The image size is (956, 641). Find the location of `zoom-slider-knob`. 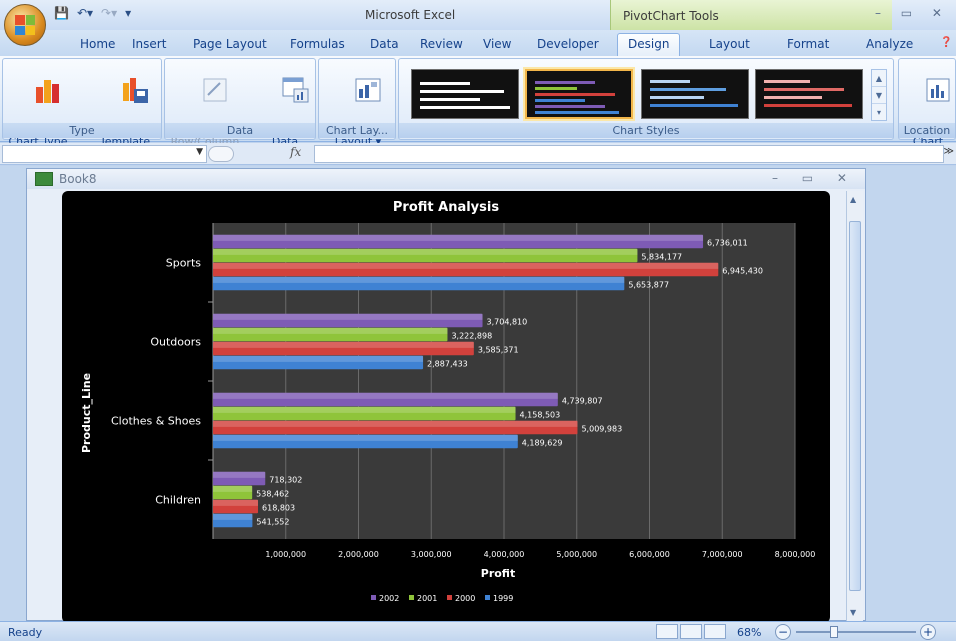

zoom-slider-knob is located at coordinates (834, 632).